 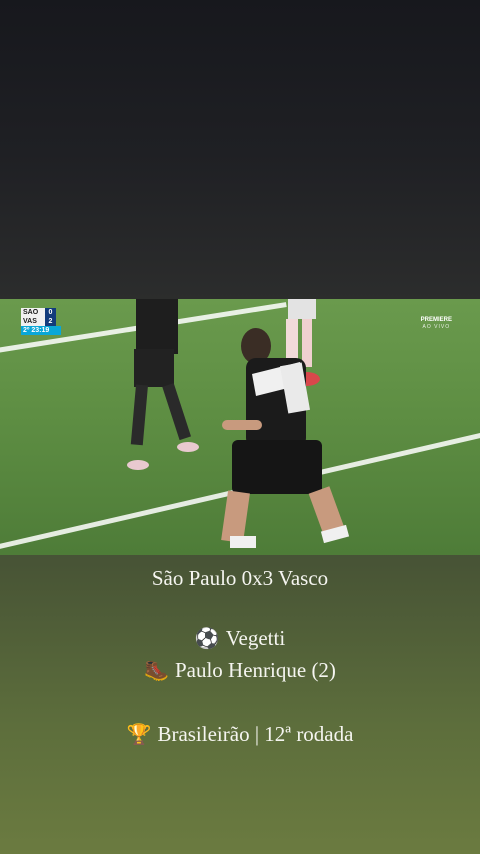 I want to click on soccer-ball-icon: ⚽, so click(x=207, y=638).